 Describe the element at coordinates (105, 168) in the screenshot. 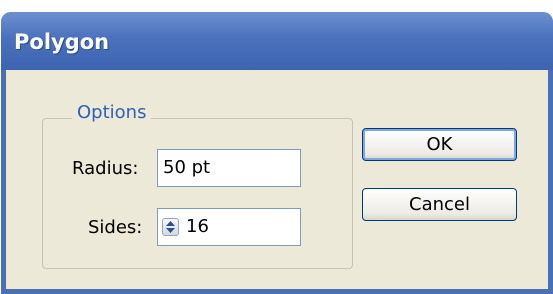

I see `radius-label: Radius:` at that location.